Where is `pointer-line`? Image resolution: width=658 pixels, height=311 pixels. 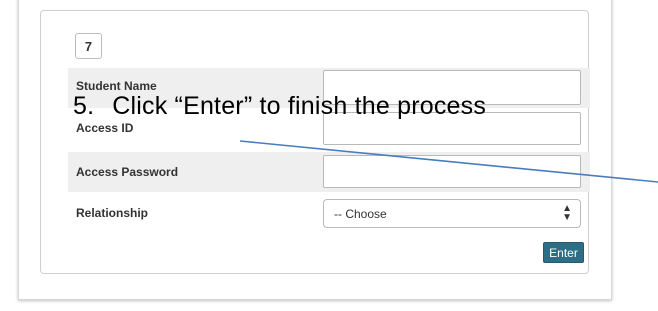 pointer-line is located at coordinates (448, 161).